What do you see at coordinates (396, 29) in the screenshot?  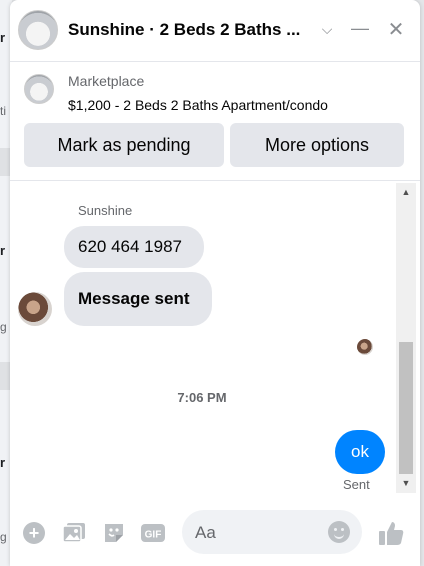 I see `close-icon: ✕` at bounding box center [396, 29].